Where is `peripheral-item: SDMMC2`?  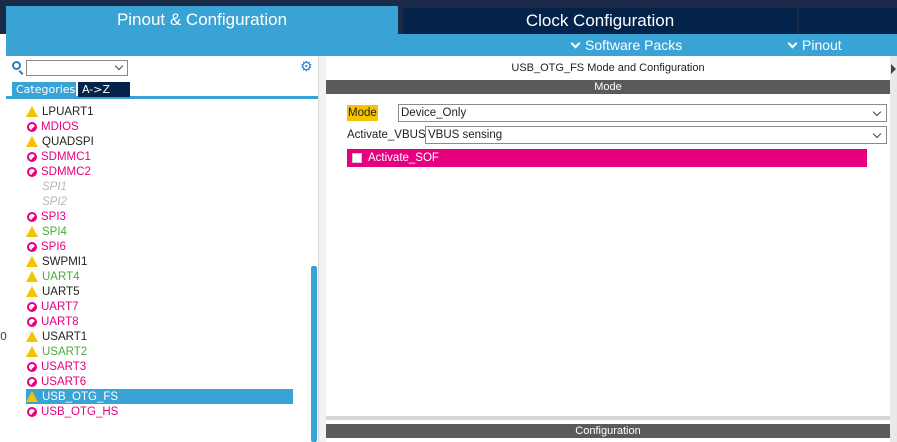 peripheral-item: SDMMC2 is located at coordinates (159, 171).